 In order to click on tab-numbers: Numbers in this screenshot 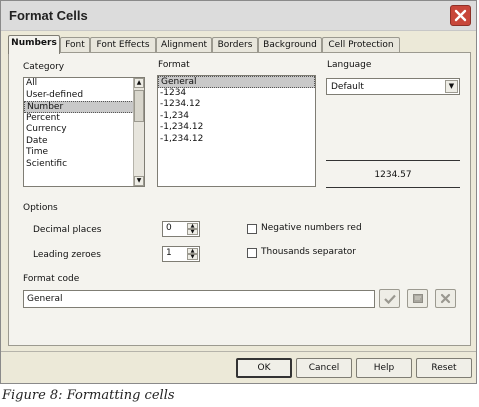, I will do `click(34, 44)`.